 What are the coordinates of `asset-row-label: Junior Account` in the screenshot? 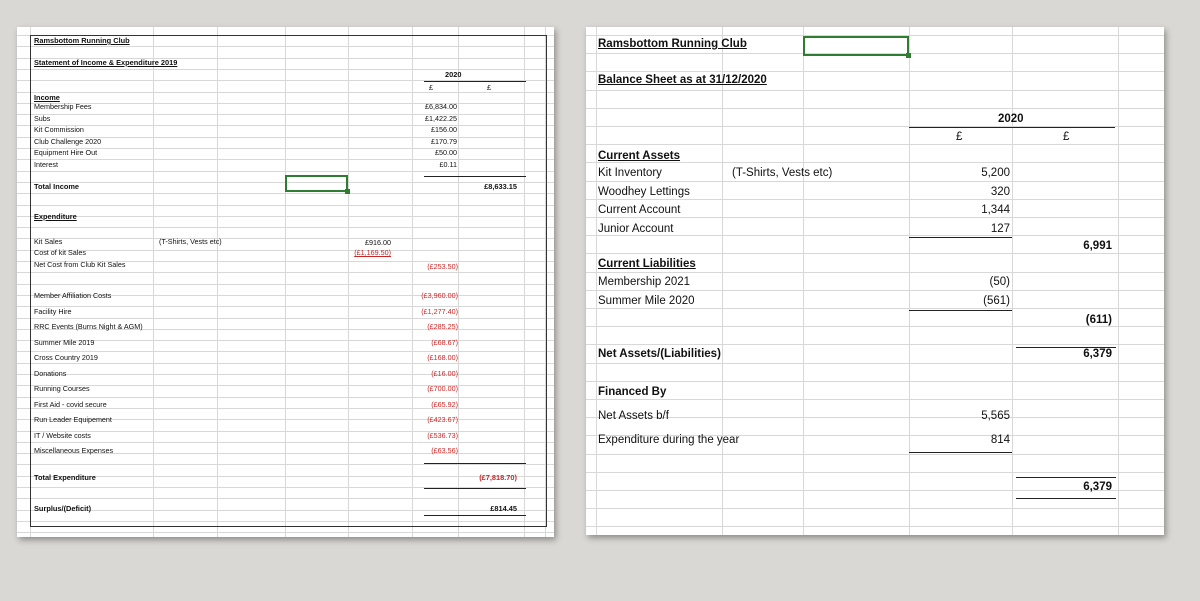 It's located at (636, 228).